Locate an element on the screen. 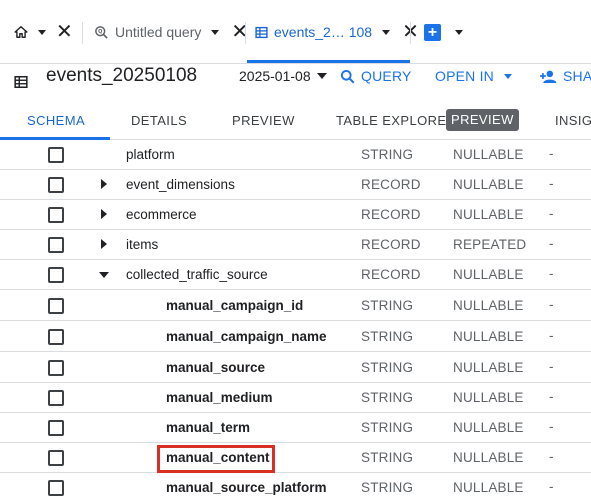 Image resolution: width=591 pixels, height=500 pixels. tab-table-explorer: TABLE EXPLORER is located at coordinates (396, 120).